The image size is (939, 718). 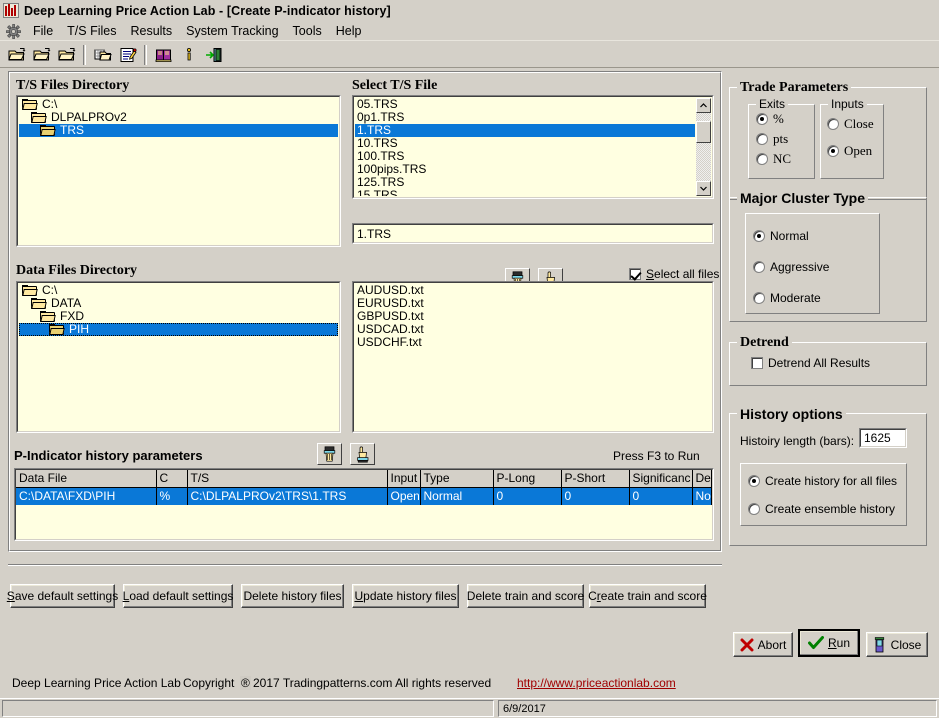 I want to click on list-item: 10.TRS, so click(x=525, y=143).